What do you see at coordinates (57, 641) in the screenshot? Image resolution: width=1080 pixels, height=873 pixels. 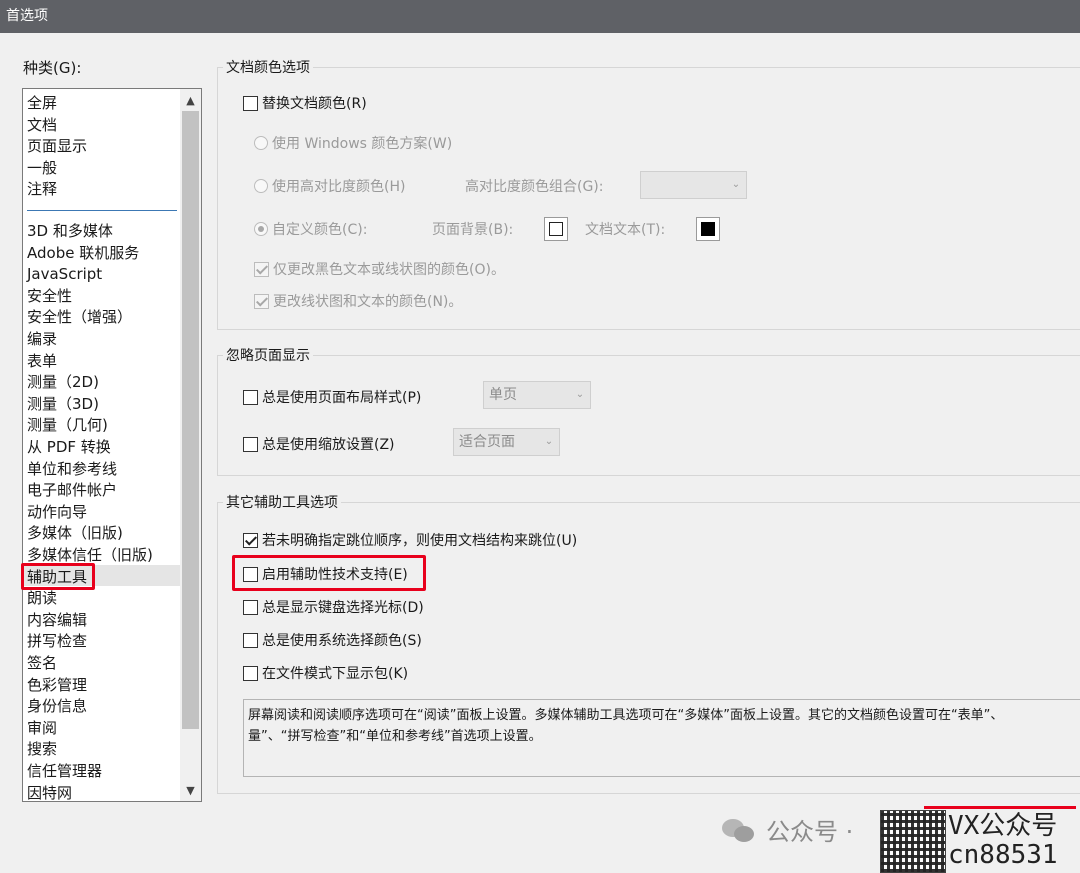 I see `category-item: 拼写检查` at bounding box center [57, 641].